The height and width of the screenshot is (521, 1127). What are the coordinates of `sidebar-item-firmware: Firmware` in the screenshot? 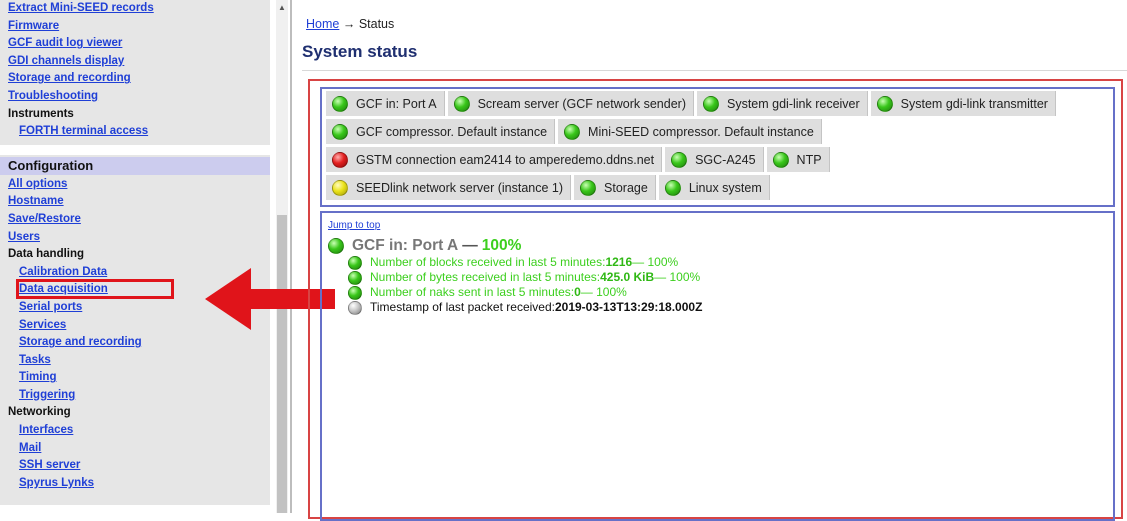 It's located at (135, 27).